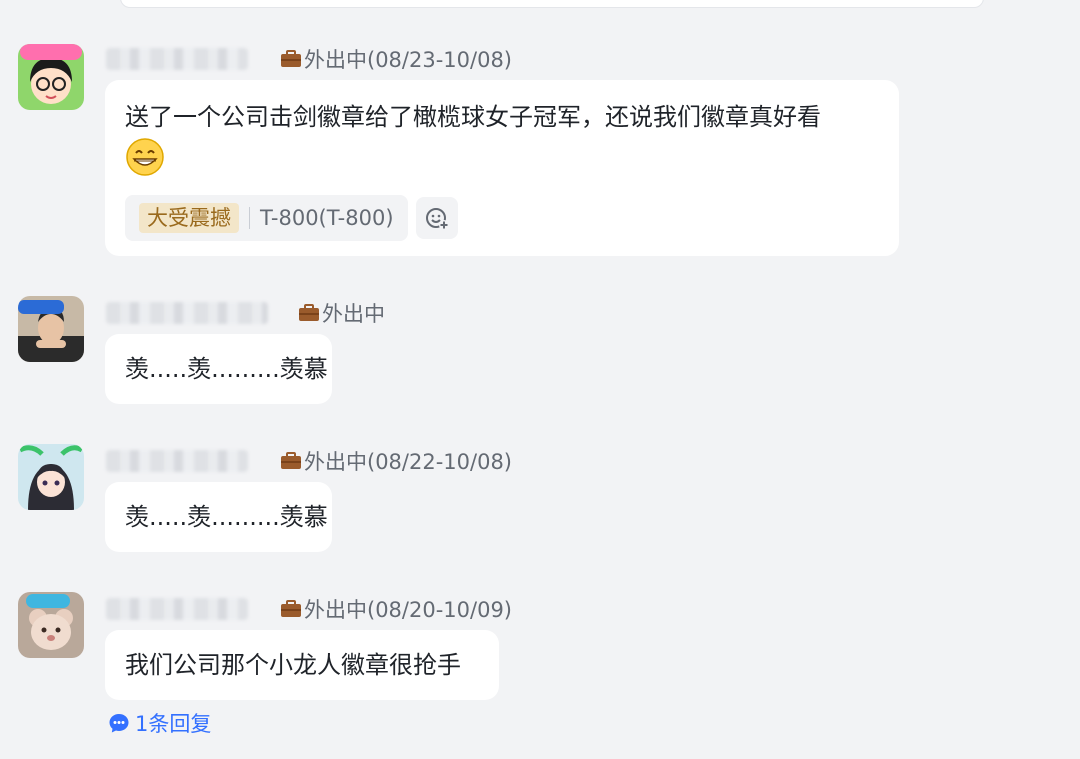  I want to click on reaction-divider, so click(249, 218).